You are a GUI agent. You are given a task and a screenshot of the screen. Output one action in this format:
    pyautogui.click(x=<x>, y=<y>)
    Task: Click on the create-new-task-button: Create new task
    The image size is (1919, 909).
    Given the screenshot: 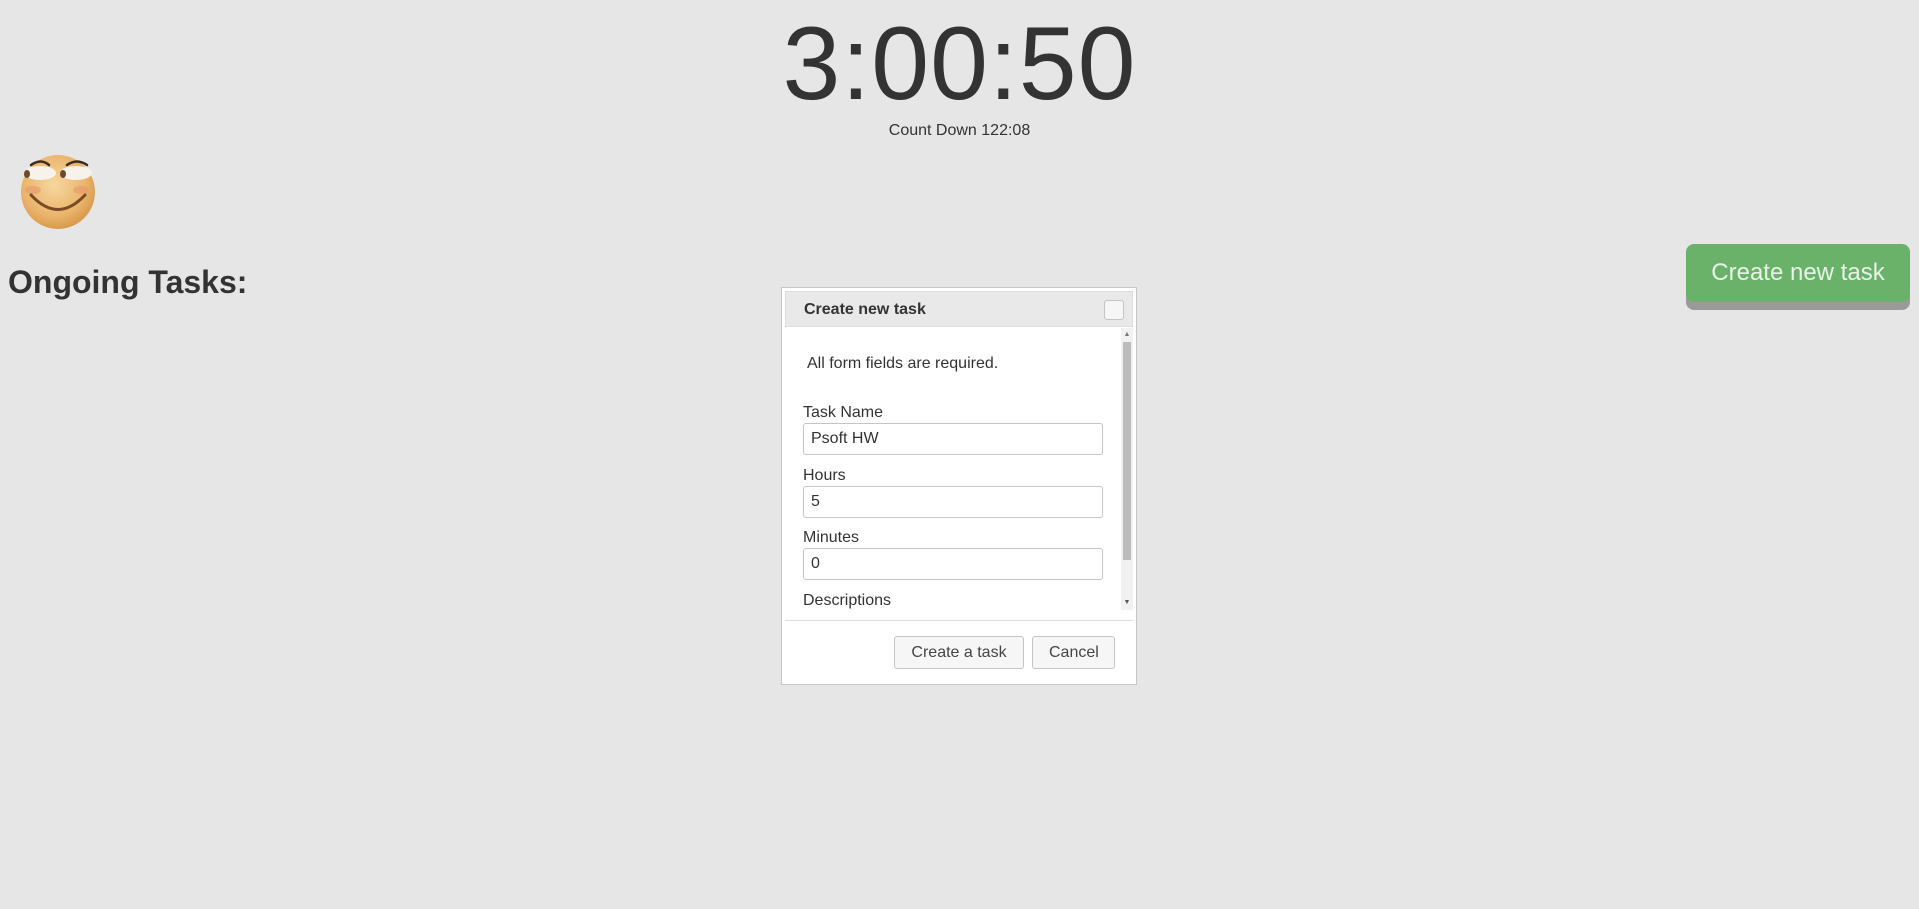 What is the action you would take?
    pyautogui.click(x=1798, y=273)
    